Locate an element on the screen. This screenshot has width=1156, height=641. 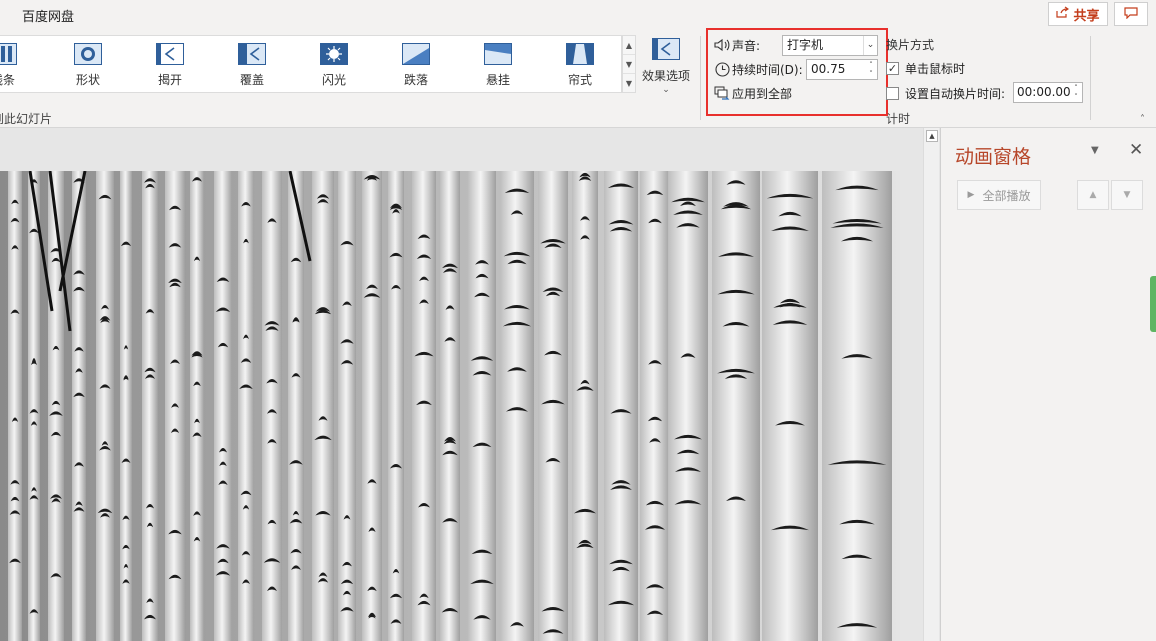
on-click-label: 单击鼠标时 is located at coordinates (935, 69).